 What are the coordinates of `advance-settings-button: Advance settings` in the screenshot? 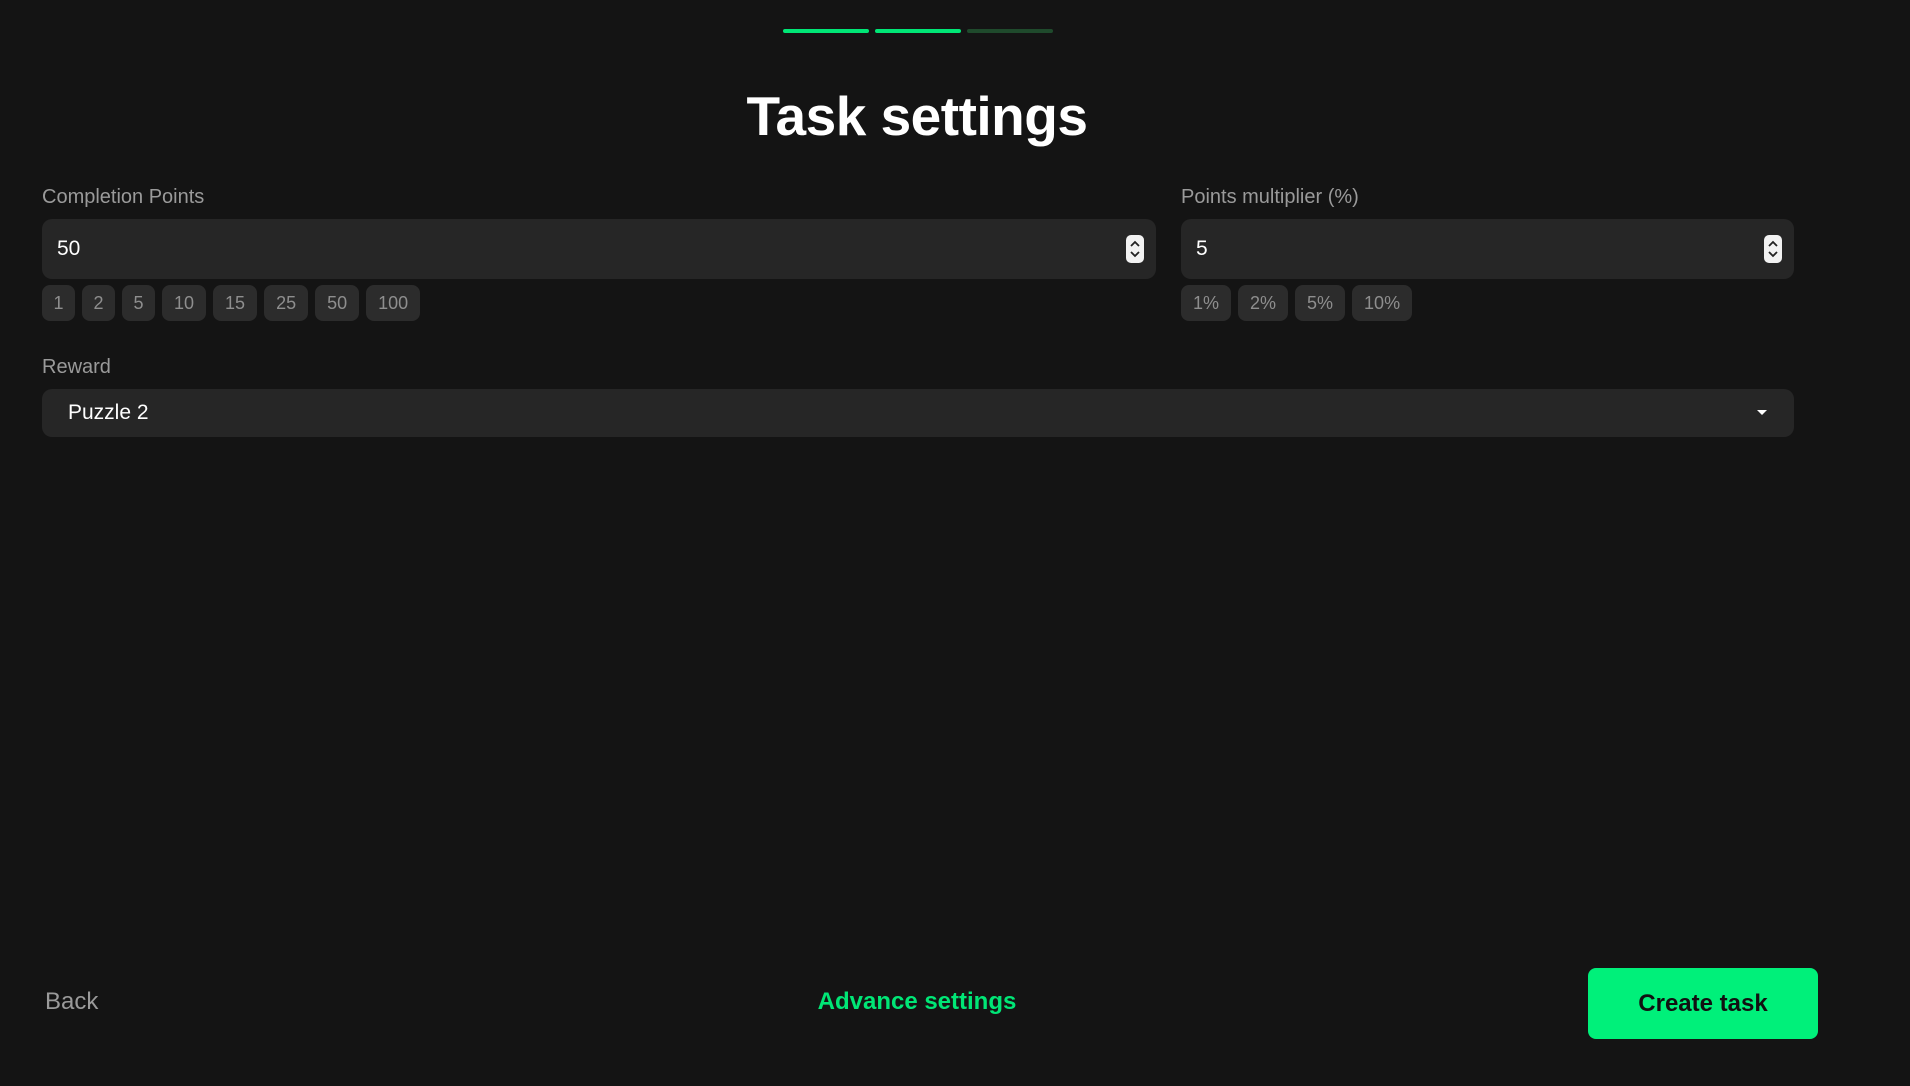 It's located at (917, 1001).